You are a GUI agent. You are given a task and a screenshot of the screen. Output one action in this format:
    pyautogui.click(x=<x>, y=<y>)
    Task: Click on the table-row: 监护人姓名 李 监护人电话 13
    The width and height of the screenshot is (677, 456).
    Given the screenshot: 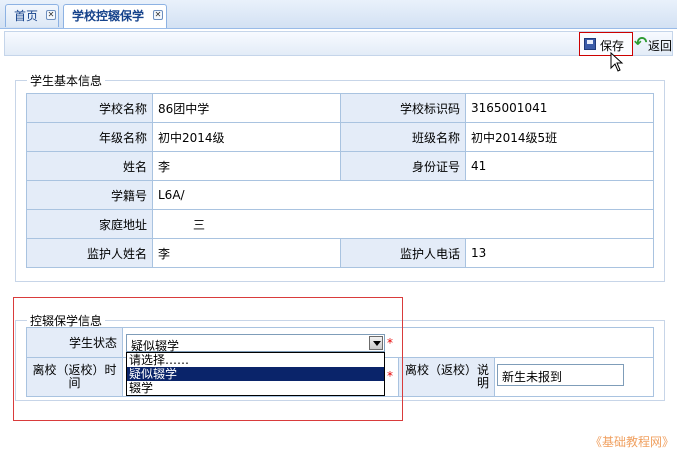 What is the action you would take?
    pyautogui.click(x=340, y=253)
    